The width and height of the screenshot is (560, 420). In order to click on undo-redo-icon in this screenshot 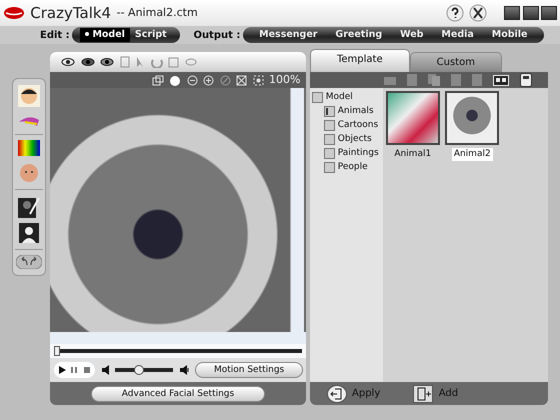, I will do `click(29, 262)`.